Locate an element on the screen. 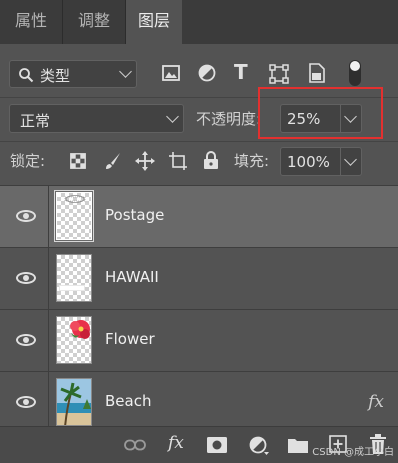 Image resolution: width=398 pixels, height=463 pixels. layer-name: Flower is located at coordinates (130, 339).